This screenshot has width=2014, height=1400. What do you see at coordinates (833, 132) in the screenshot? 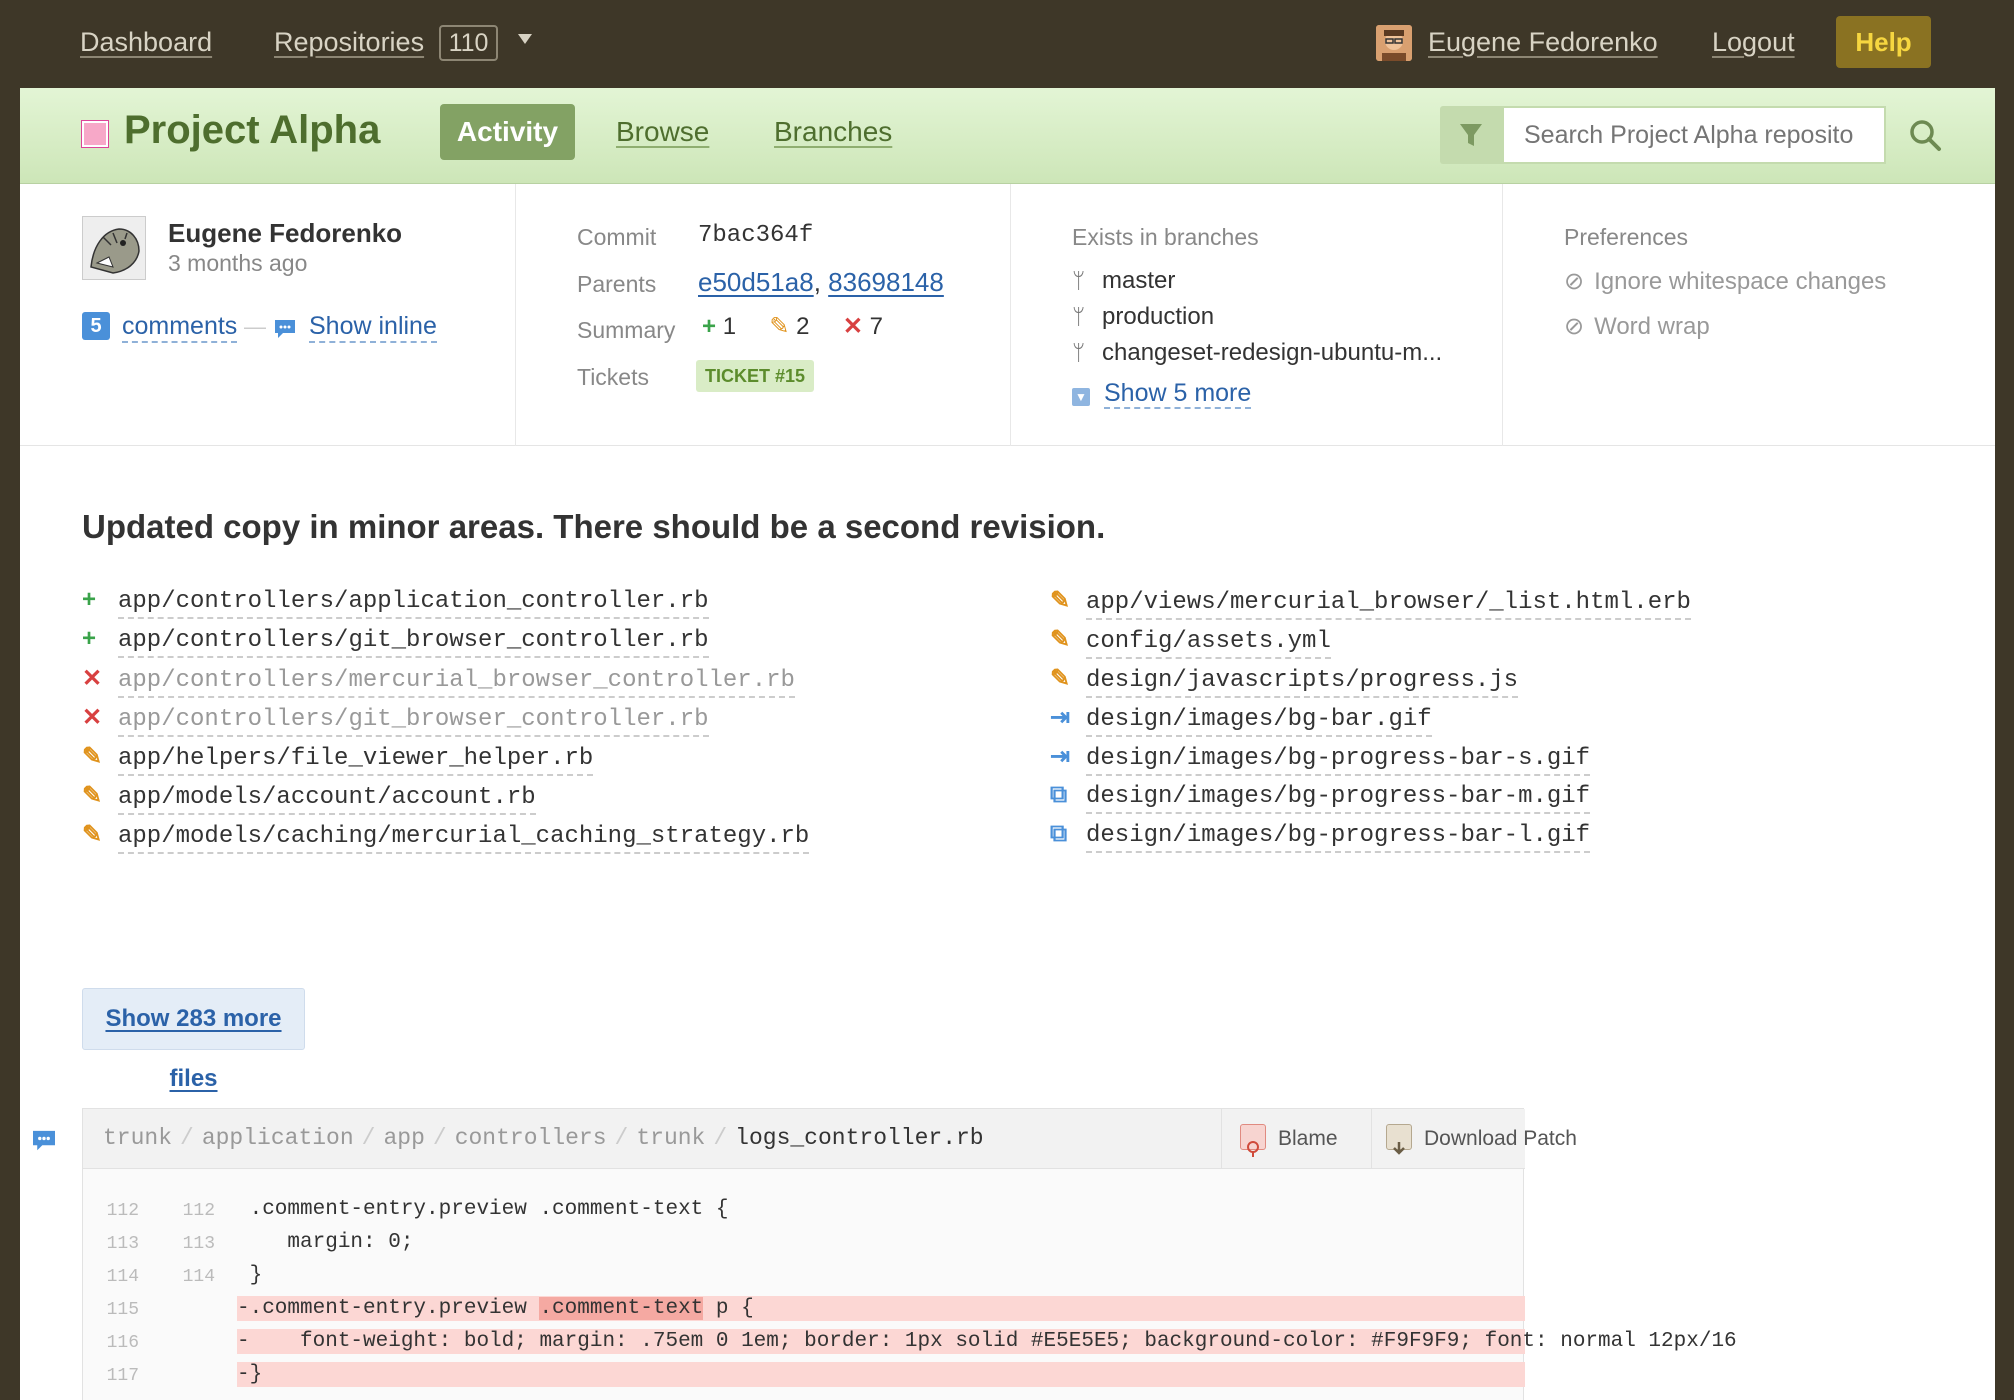
I see `tab-branches: Branches` at bounding box center [833, 132].